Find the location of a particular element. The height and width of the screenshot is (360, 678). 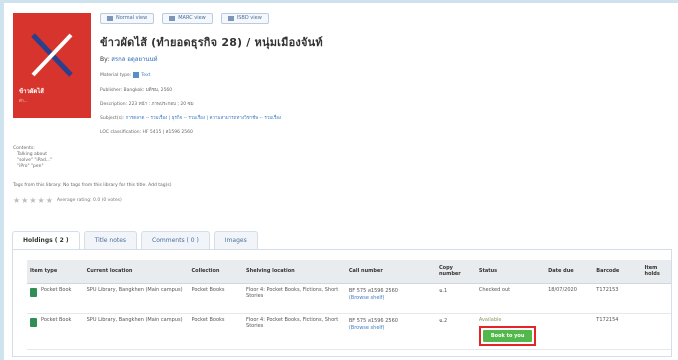

normal-view-icon is located at coordinates (110, 18).